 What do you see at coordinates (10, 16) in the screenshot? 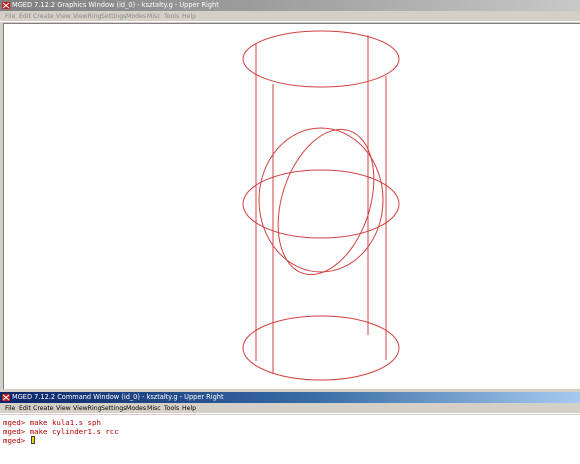
I see `graphics-menu-file: File` at bounding box center [10, 16].